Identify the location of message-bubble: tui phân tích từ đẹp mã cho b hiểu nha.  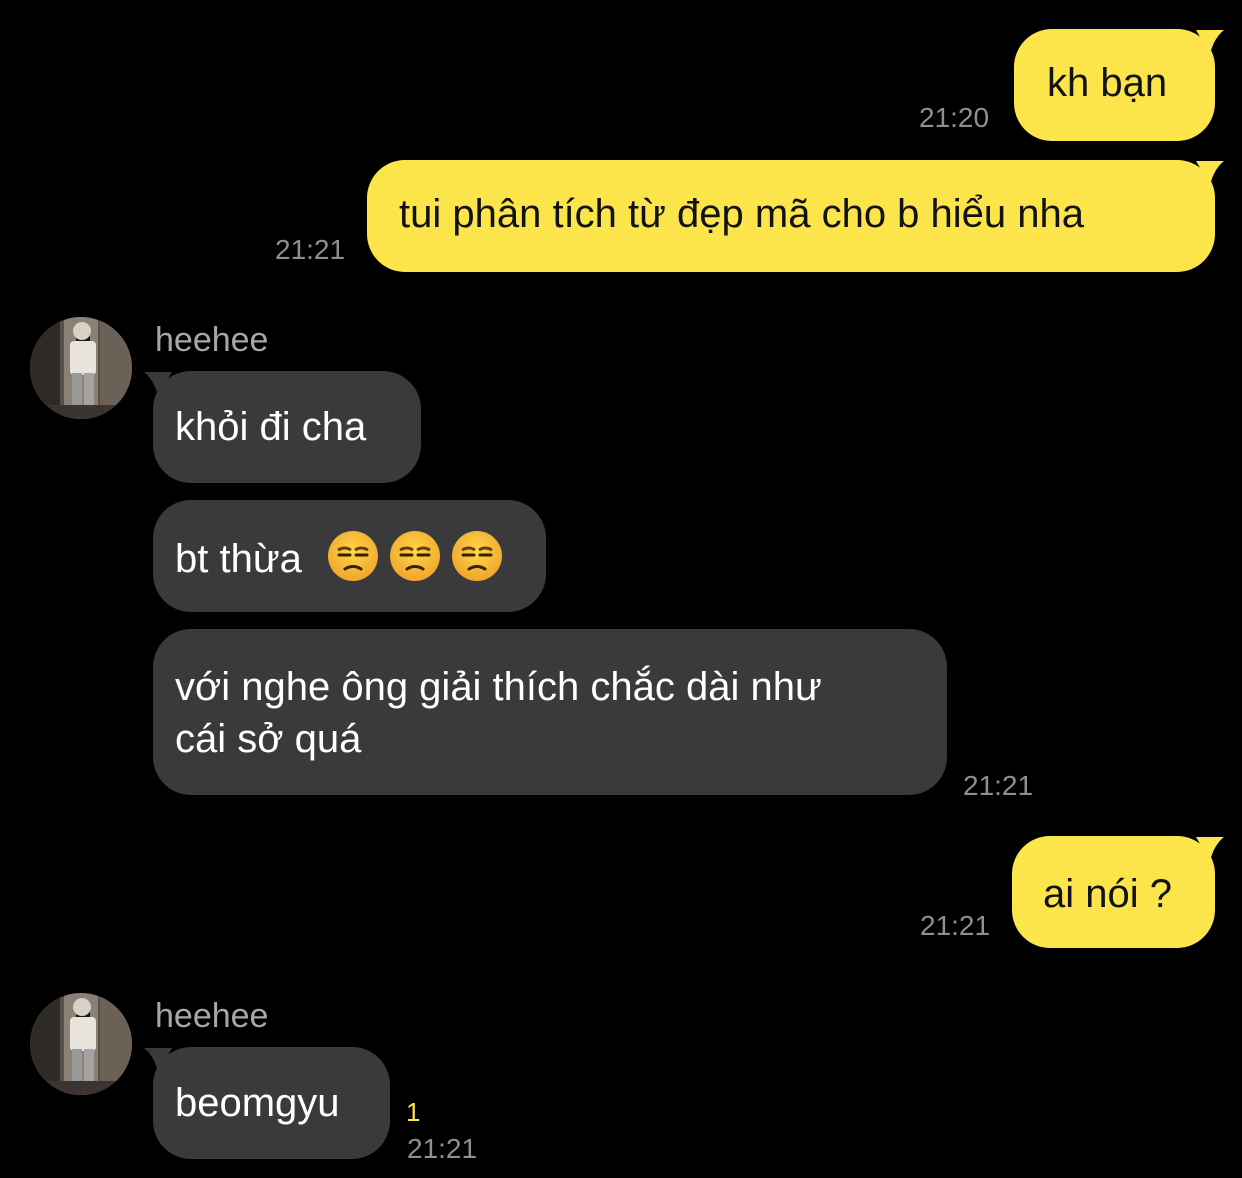
(791, 216).